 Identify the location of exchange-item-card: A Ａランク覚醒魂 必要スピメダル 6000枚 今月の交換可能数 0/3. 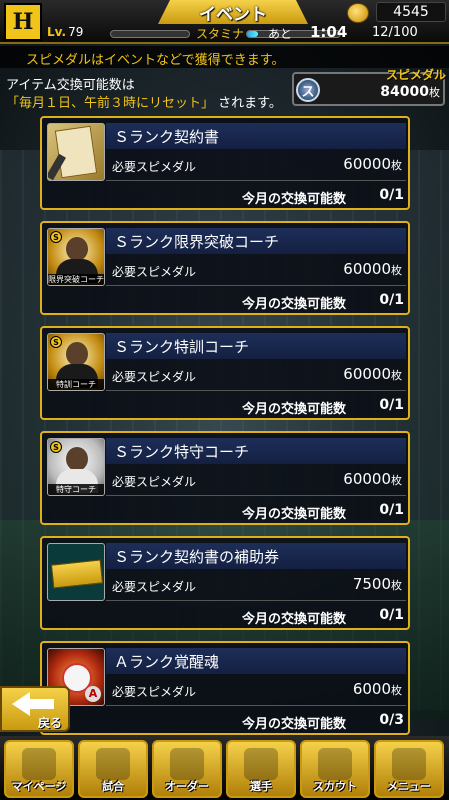
(225, 688).